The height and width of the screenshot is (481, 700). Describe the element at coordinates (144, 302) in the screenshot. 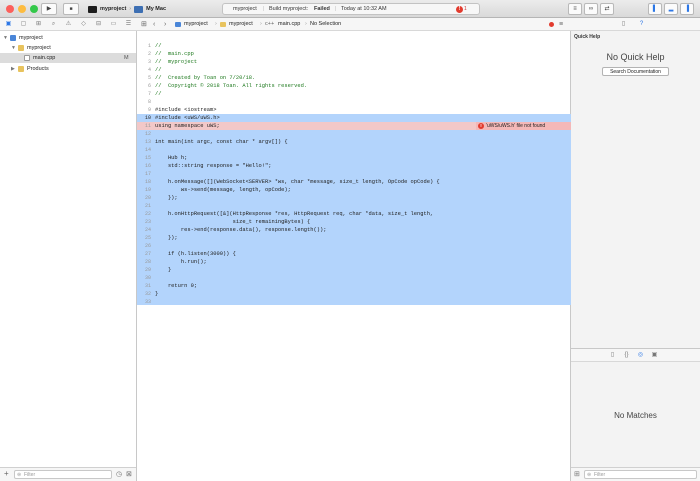

I see `line-number: 33` at that location.